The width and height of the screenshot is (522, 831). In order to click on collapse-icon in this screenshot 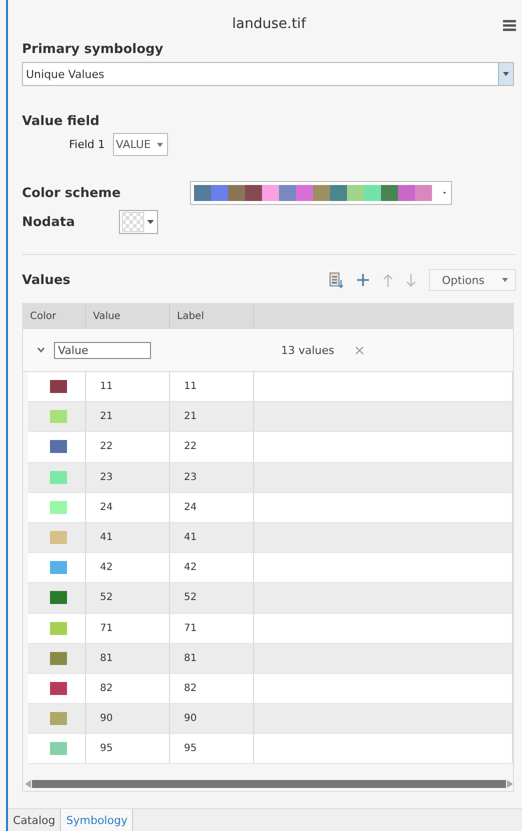, I will do `click(41, 350)`.